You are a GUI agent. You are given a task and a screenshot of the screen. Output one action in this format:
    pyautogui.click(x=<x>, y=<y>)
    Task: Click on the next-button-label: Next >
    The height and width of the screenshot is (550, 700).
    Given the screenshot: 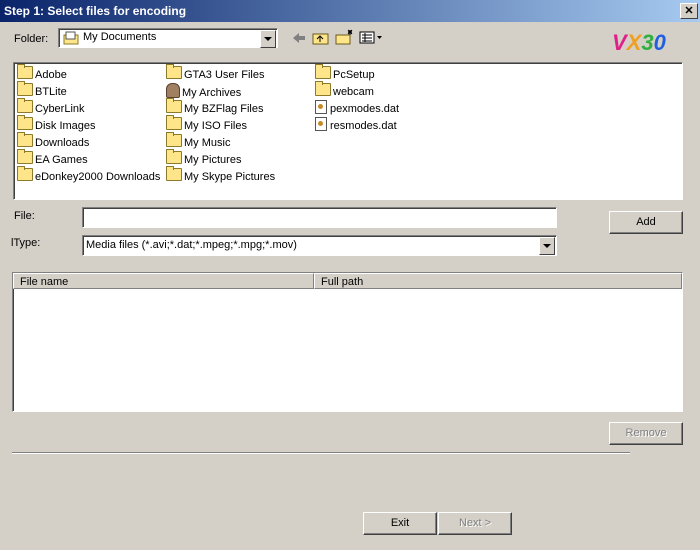 What is the action you would take?
    pyautogui.click(x=475, y=523)
    